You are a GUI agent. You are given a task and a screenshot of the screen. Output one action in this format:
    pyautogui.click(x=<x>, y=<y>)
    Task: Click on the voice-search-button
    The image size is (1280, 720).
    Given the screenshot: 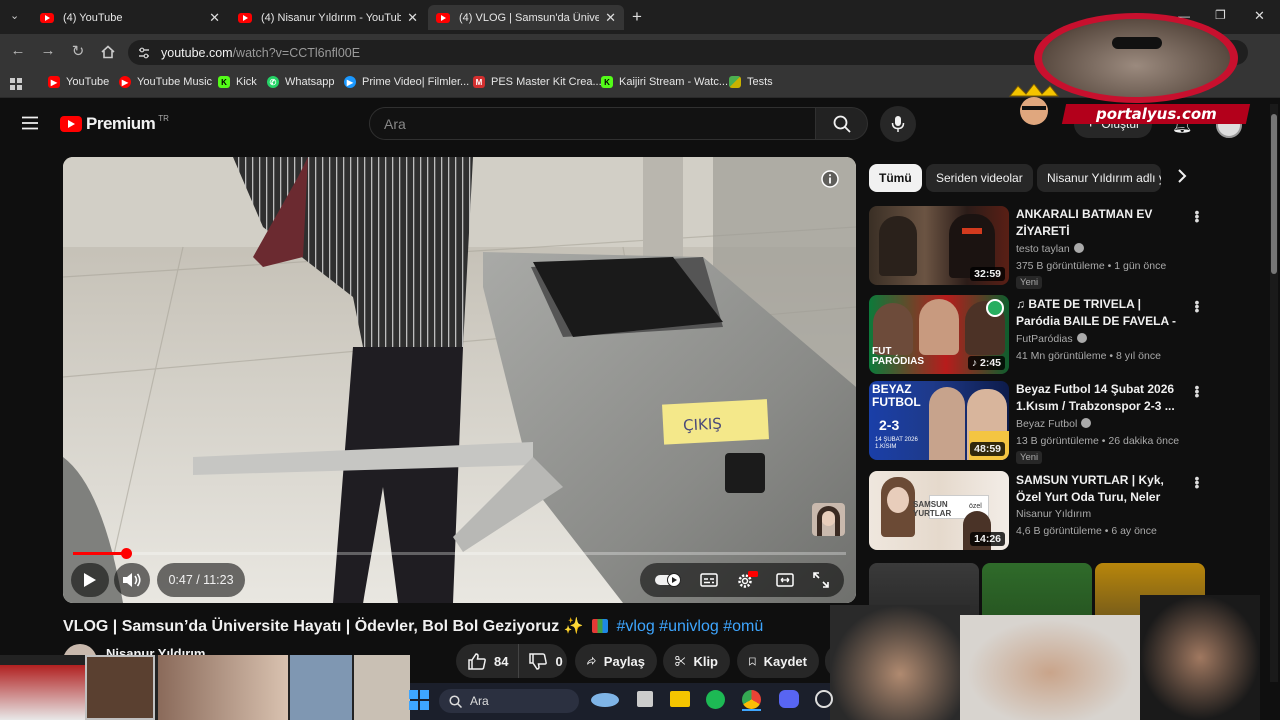 What is the action you would take?
    pyautogui.click(x=898, y=124)
    